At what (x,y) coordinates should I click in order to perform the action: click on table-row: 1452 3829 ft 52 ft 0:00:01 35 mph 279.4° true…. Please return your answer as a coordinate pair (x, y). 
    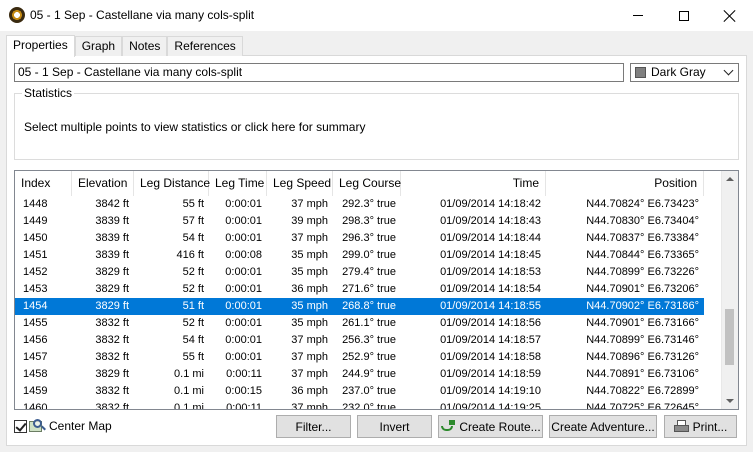
    Looking at the image, I should click on (359, 272).